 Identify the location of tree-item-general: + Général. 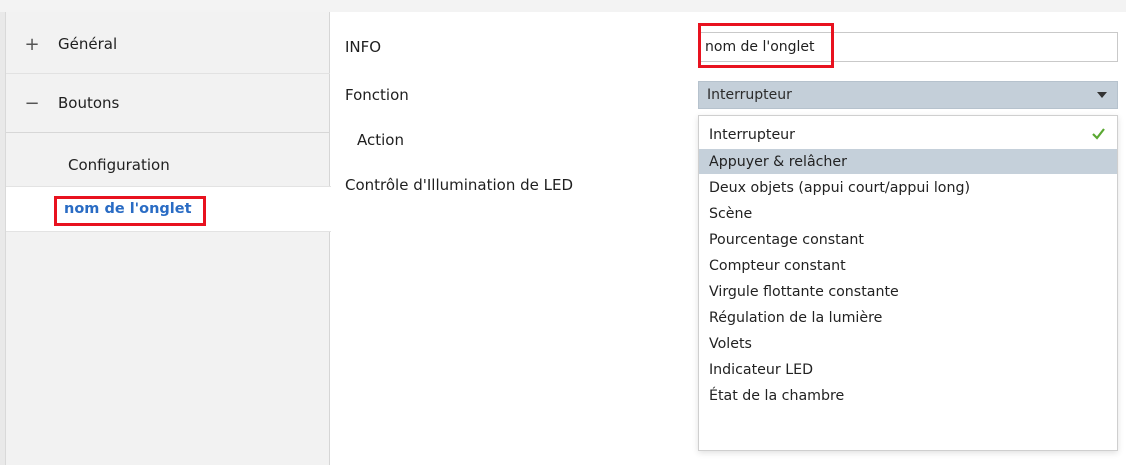
(168, 44).